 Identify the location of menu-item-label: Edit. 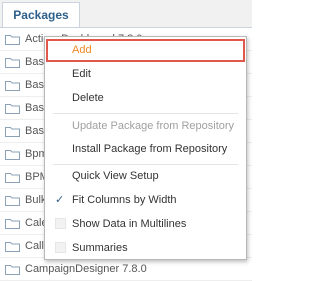
(81, 74).